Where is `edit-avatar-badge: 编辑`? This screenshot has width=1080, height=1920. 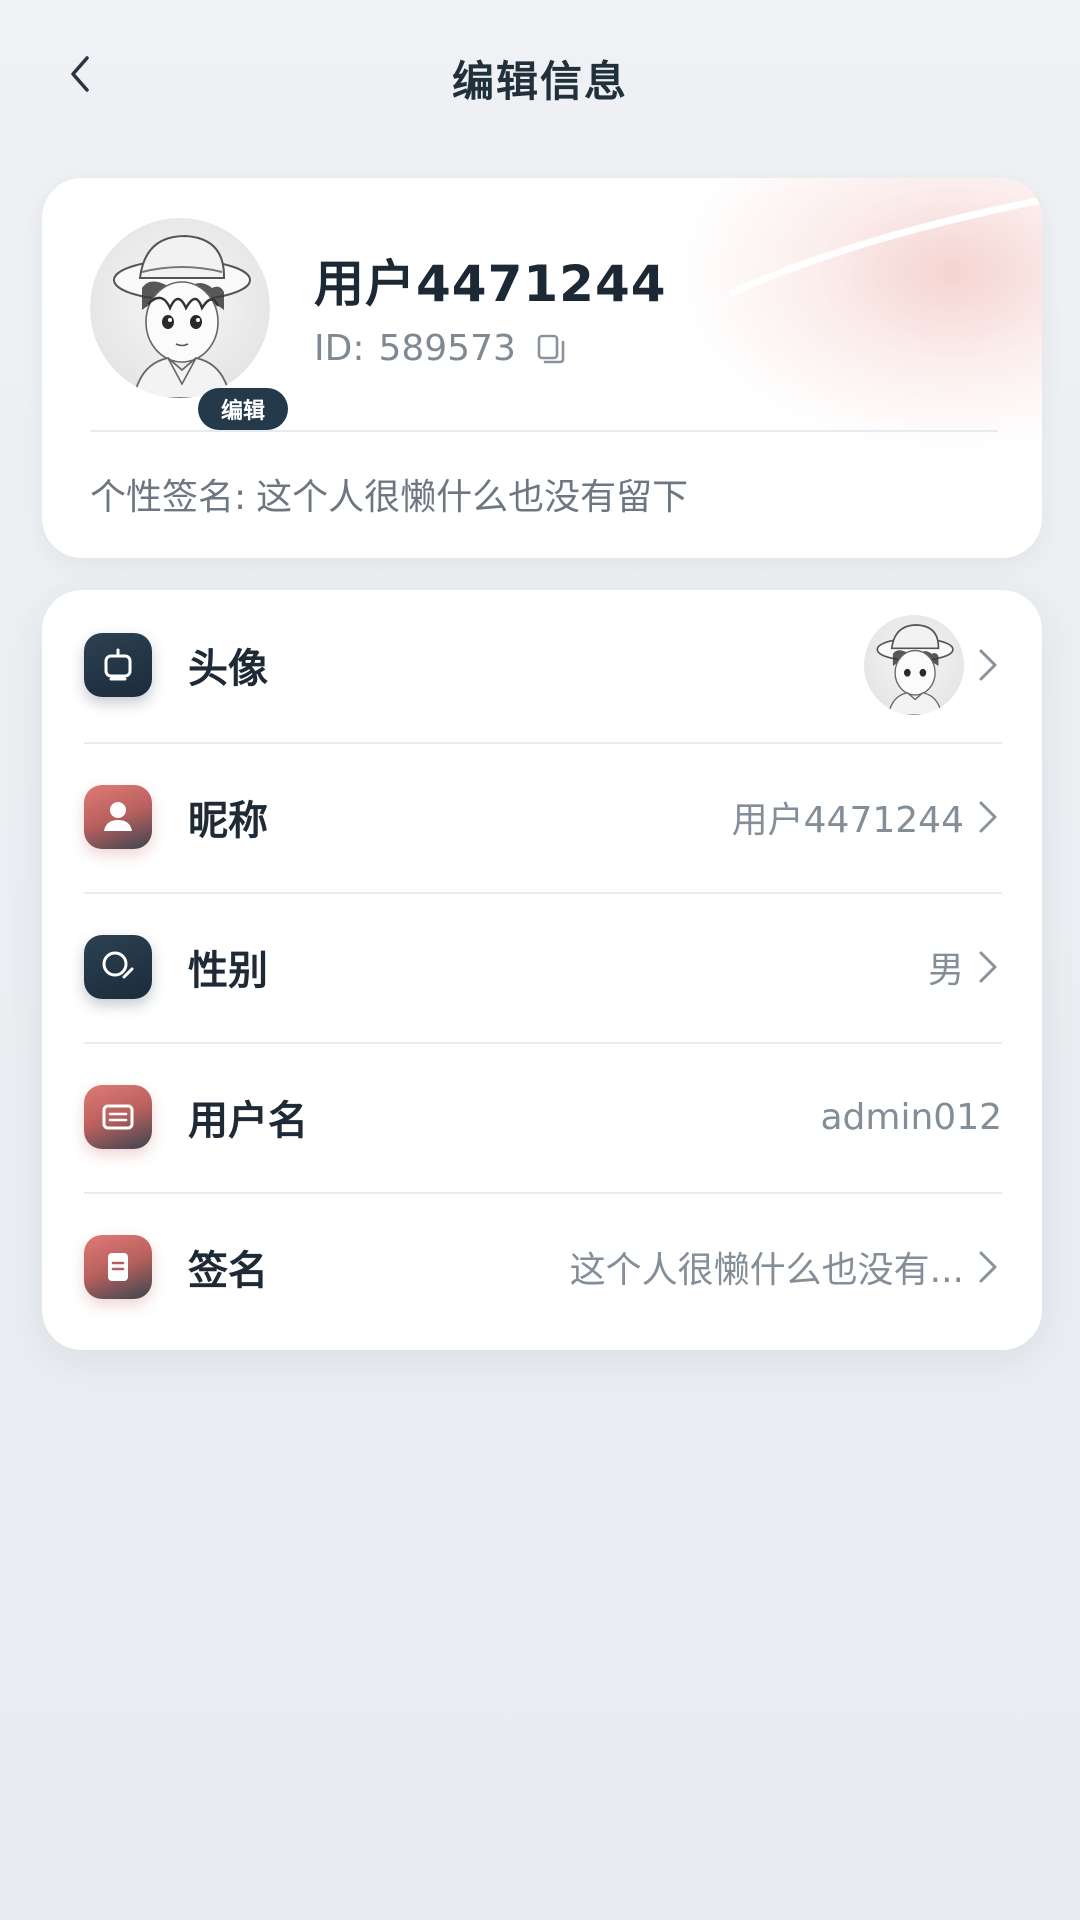
edit-avatar-badge: 编辑 is located at coordinates (243, 409).